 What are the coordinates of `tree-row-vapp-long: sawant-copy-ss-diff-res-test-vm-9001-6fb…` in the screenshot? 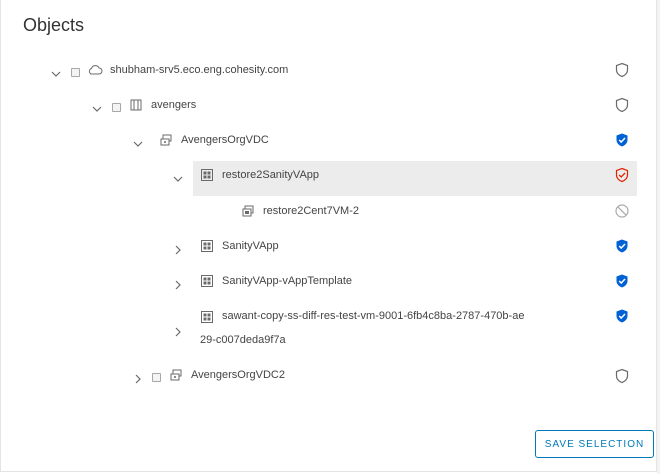 It's located at (330, 332).